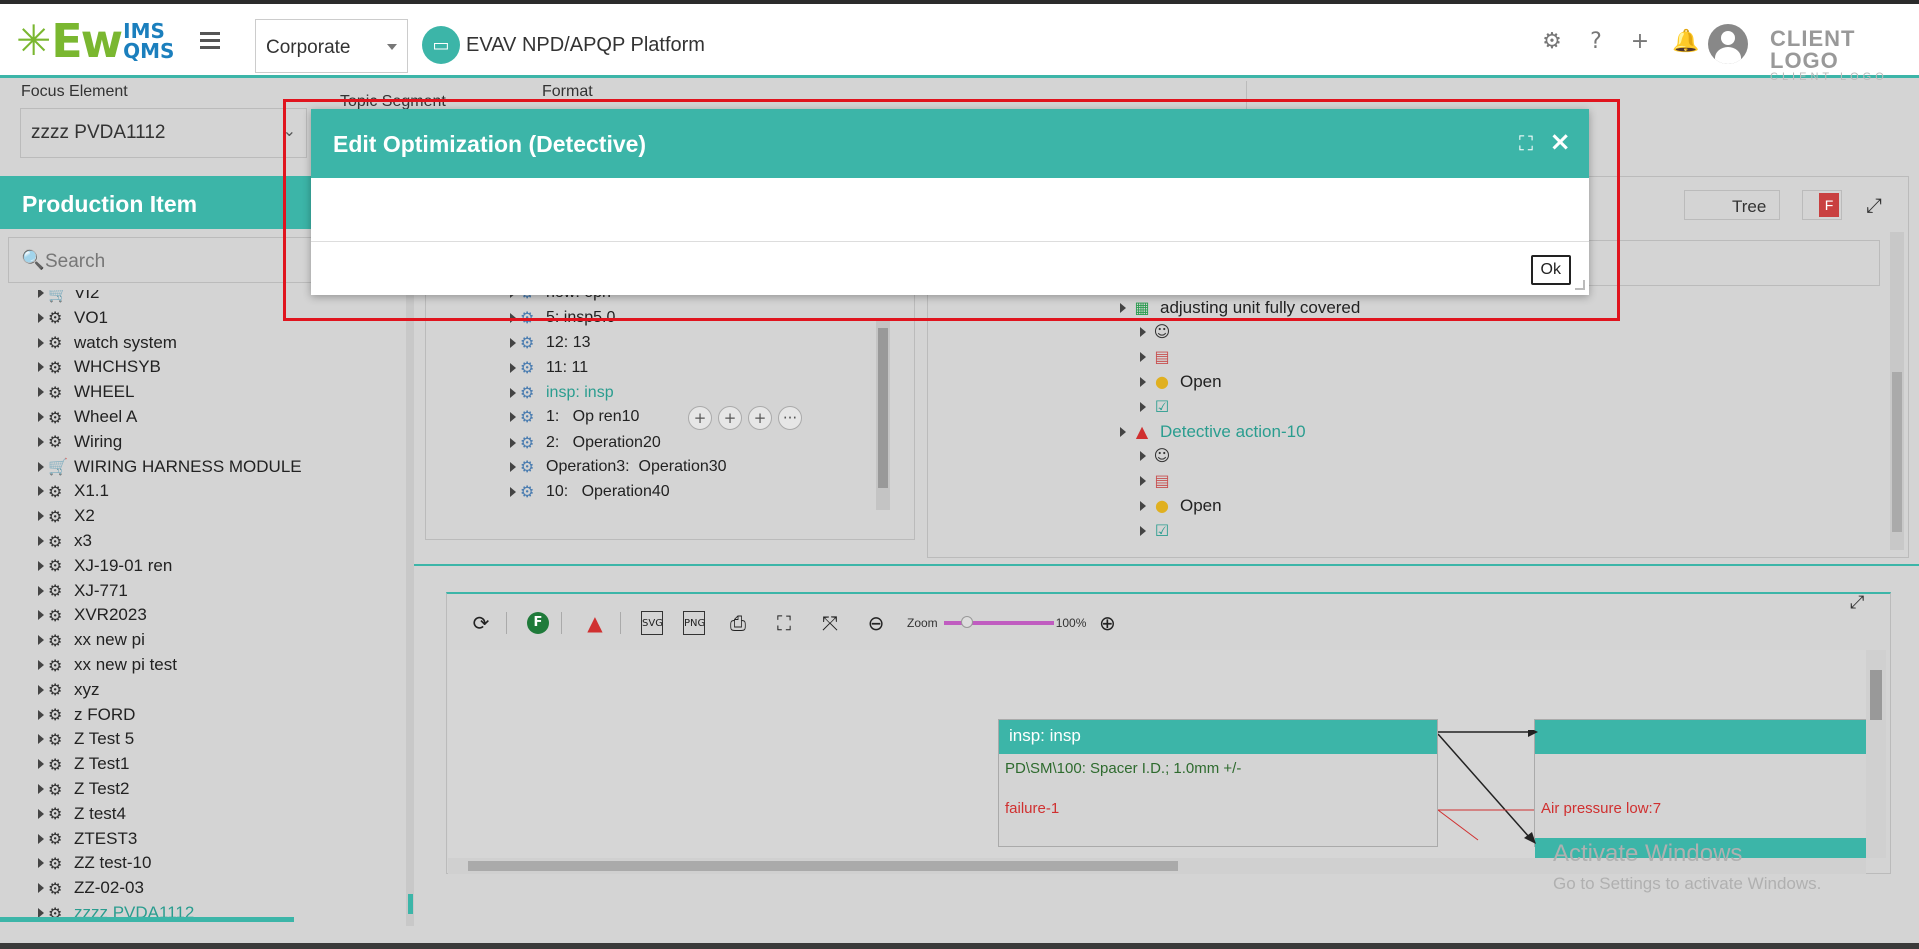  I want to click on list-item: ⚙ XJ-19-01 ren, so click(105, 566).